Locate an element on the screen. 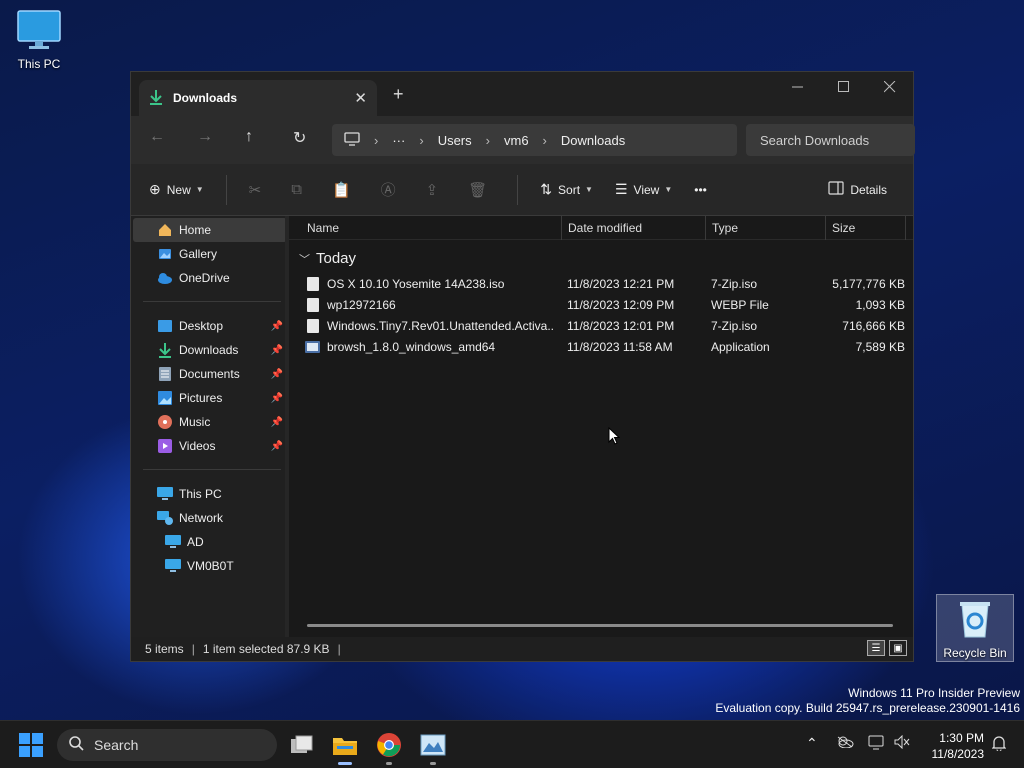 This screenshot has width=1024, height=768. taskbar-search-label: Search is located at coordinates (116, 745).